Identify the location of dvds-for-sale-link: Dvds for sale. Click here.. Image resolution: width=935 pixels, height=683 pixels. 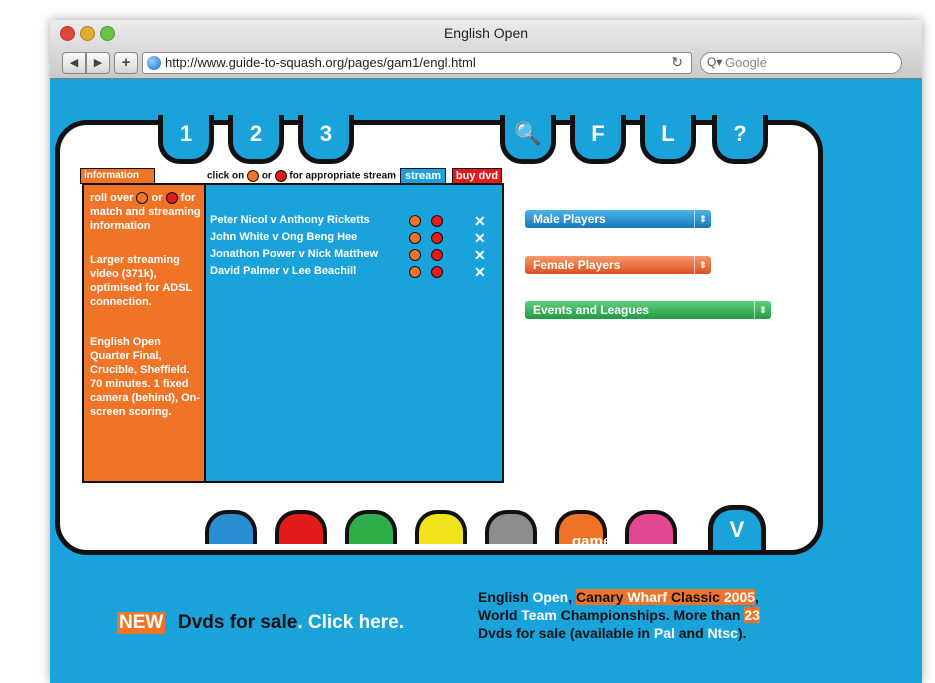
(291, 623).